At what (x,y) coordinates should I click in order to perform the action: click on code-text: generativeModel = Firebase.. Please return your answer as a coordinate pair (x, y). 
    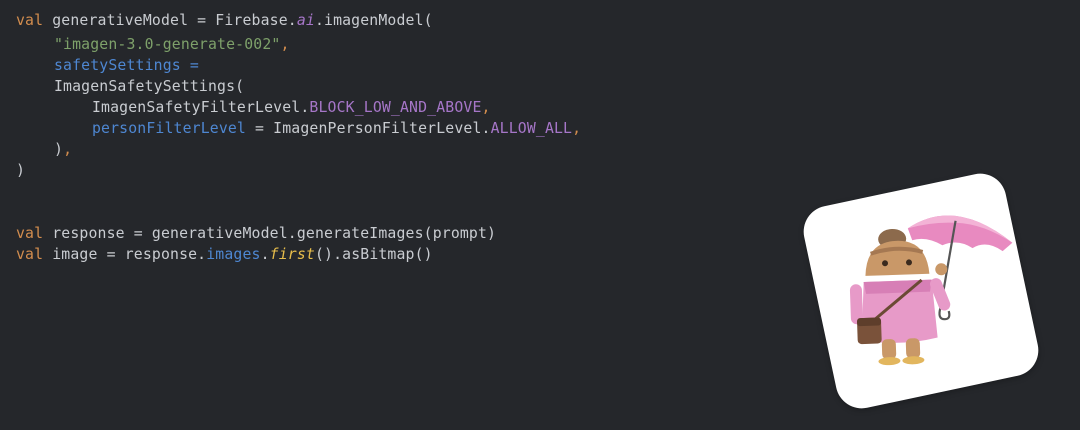
    Looking at the image, I should click on (170, 20).